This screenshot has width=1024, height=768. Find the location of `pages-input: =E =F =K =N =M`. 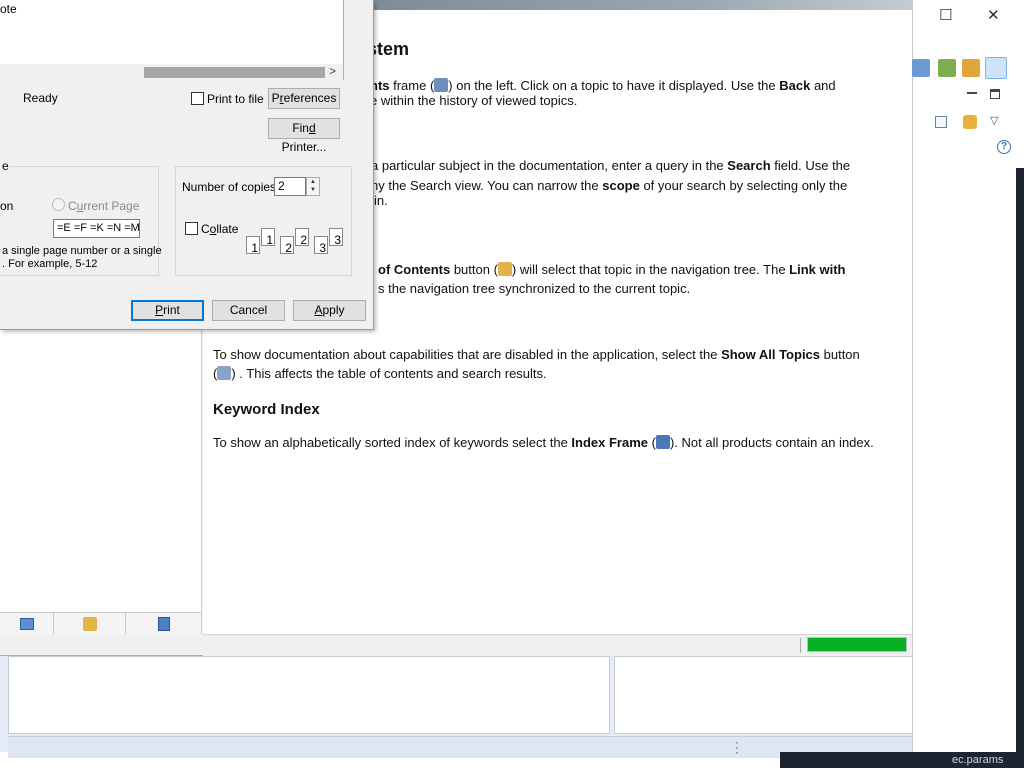

pages-input: =E =F =K =N =M is located at coordinates (96, 228).